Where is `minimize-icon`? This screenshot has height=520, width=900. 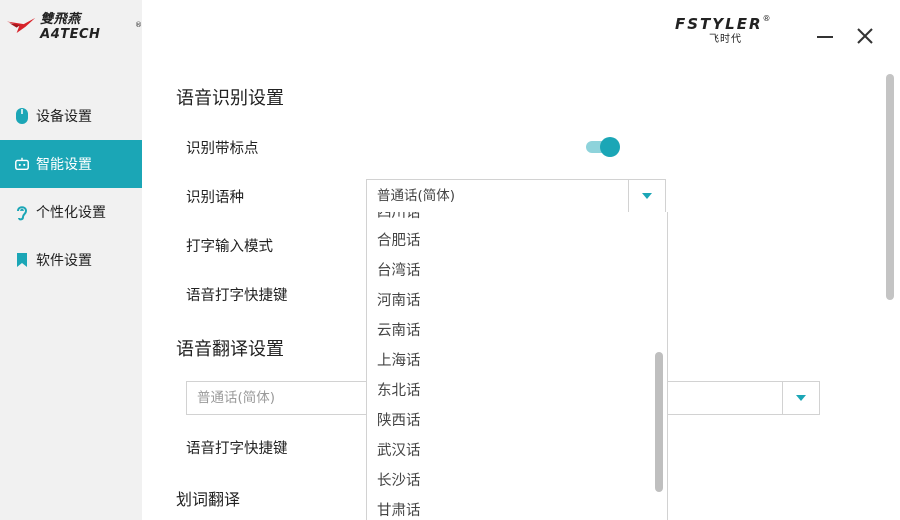 minimize-icon is located at coordinates (825, 37).